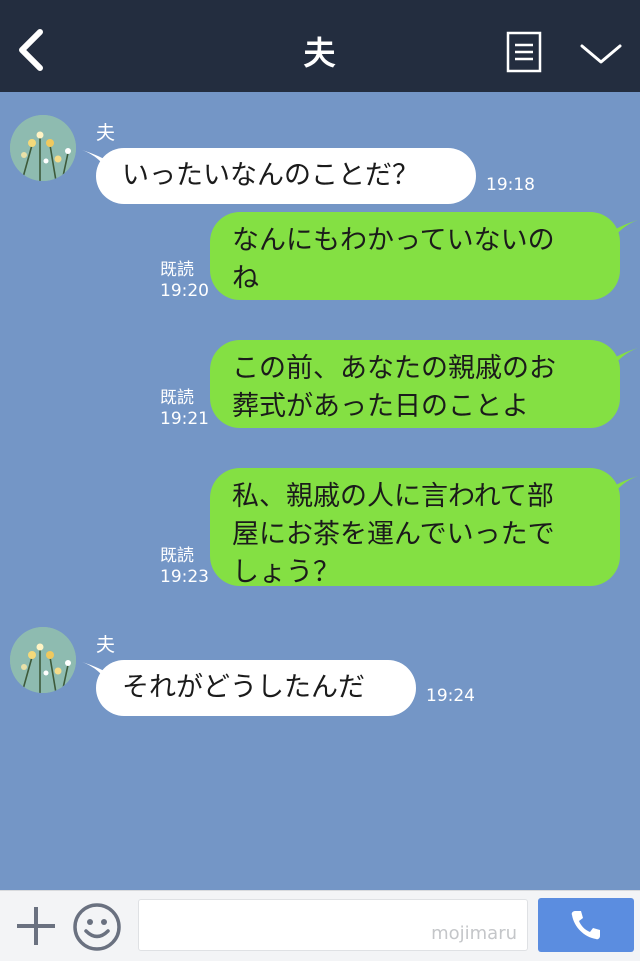  What do you see at coordinates (97, 927) in the screenshot?
I see `smile-icon` at bounding box center [97, 927].